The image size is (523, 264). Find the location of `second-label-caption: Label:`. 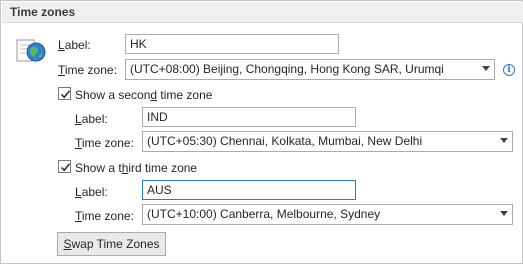

second-label-caption: Label: is located at coordinates (91, 119).